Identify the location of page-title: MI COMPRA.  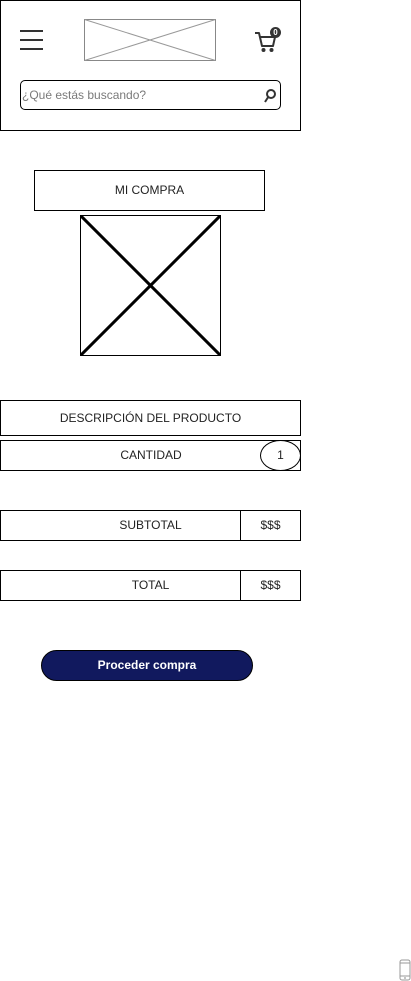
(149, 190).